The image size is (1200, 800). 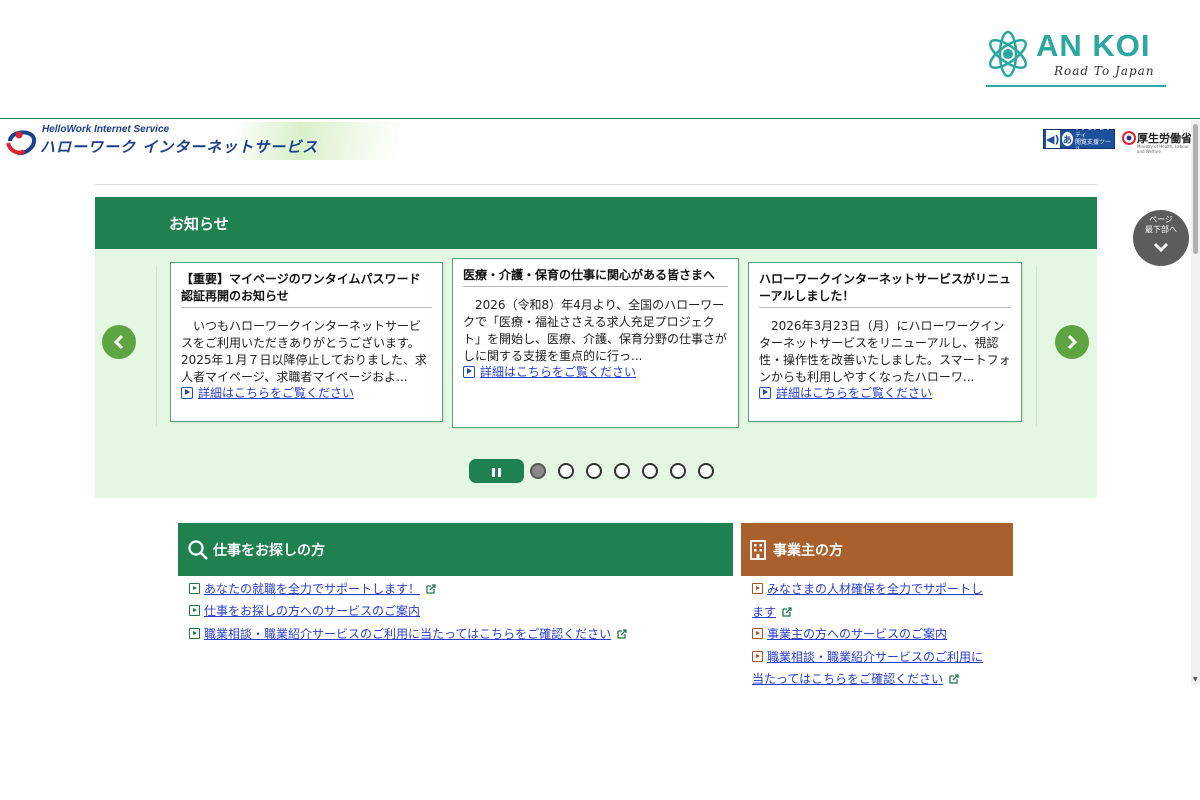 I want to click on carousel-edge-left, so click(x=156, y=346).